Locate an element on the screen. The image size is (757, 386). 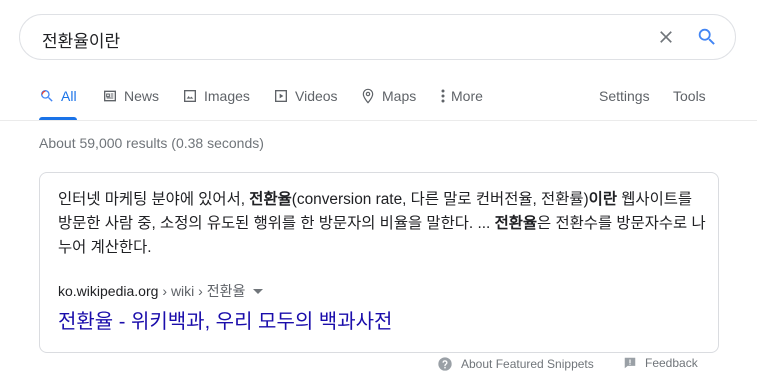
result-title-link: 전환율 - 위키백과, 우리 모두의 백과사전 is located at coordinates (225, 319).